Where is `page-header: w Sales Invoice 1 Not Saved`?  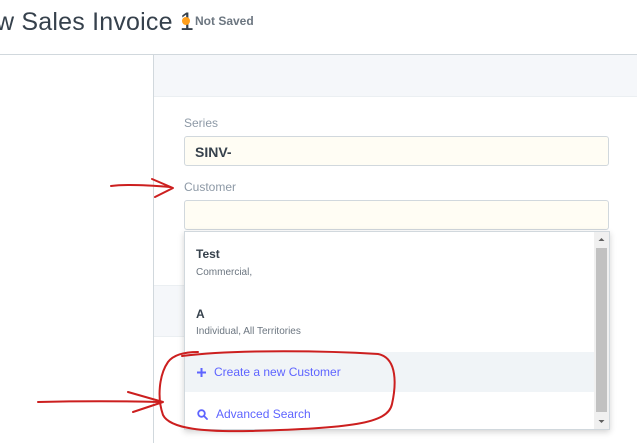 page-header: w Sales Invoice 1 Not Saved is located at coordinates (318, 27).